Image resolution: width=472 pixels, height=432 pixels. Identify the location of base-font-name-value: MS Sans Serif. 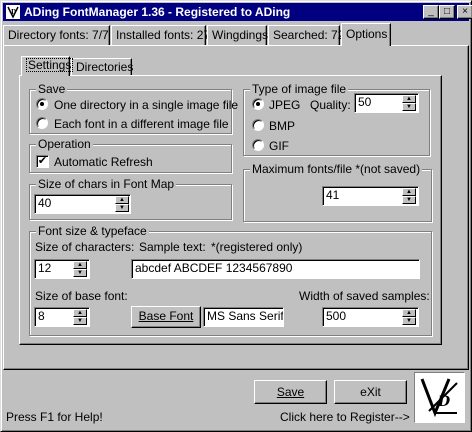
(245, 316).